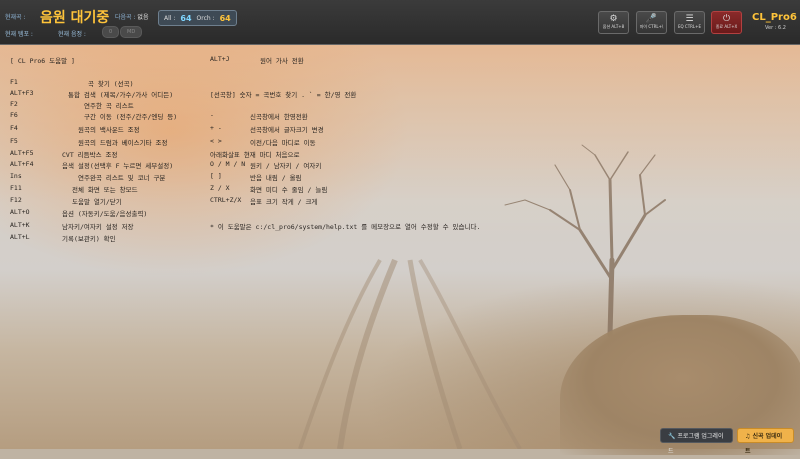 Image resolution: width=800 pixels, height=459 pixels. What do you see at coordinates (220, 59) in the screenshot?
I see `help-title-key: ALT+J` at bounding box center [220, 59].